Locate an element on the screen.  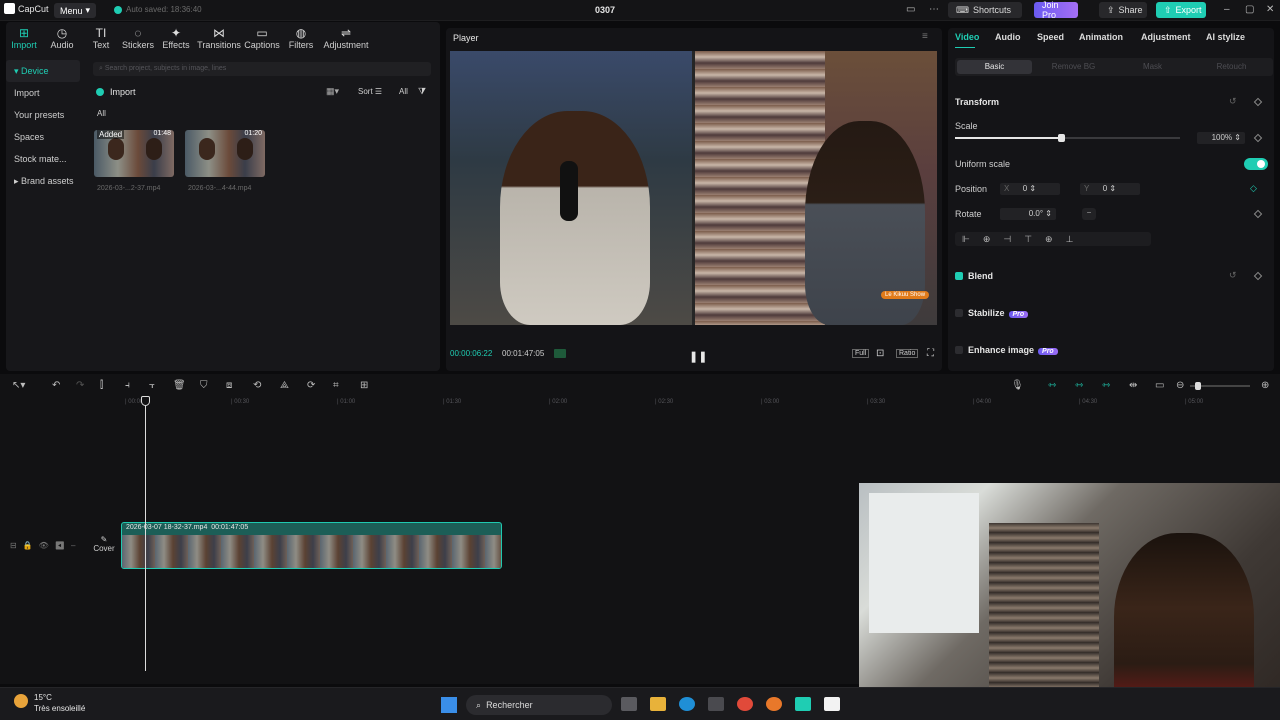
side-nav-import: Import is located at coordinates (43, 93).